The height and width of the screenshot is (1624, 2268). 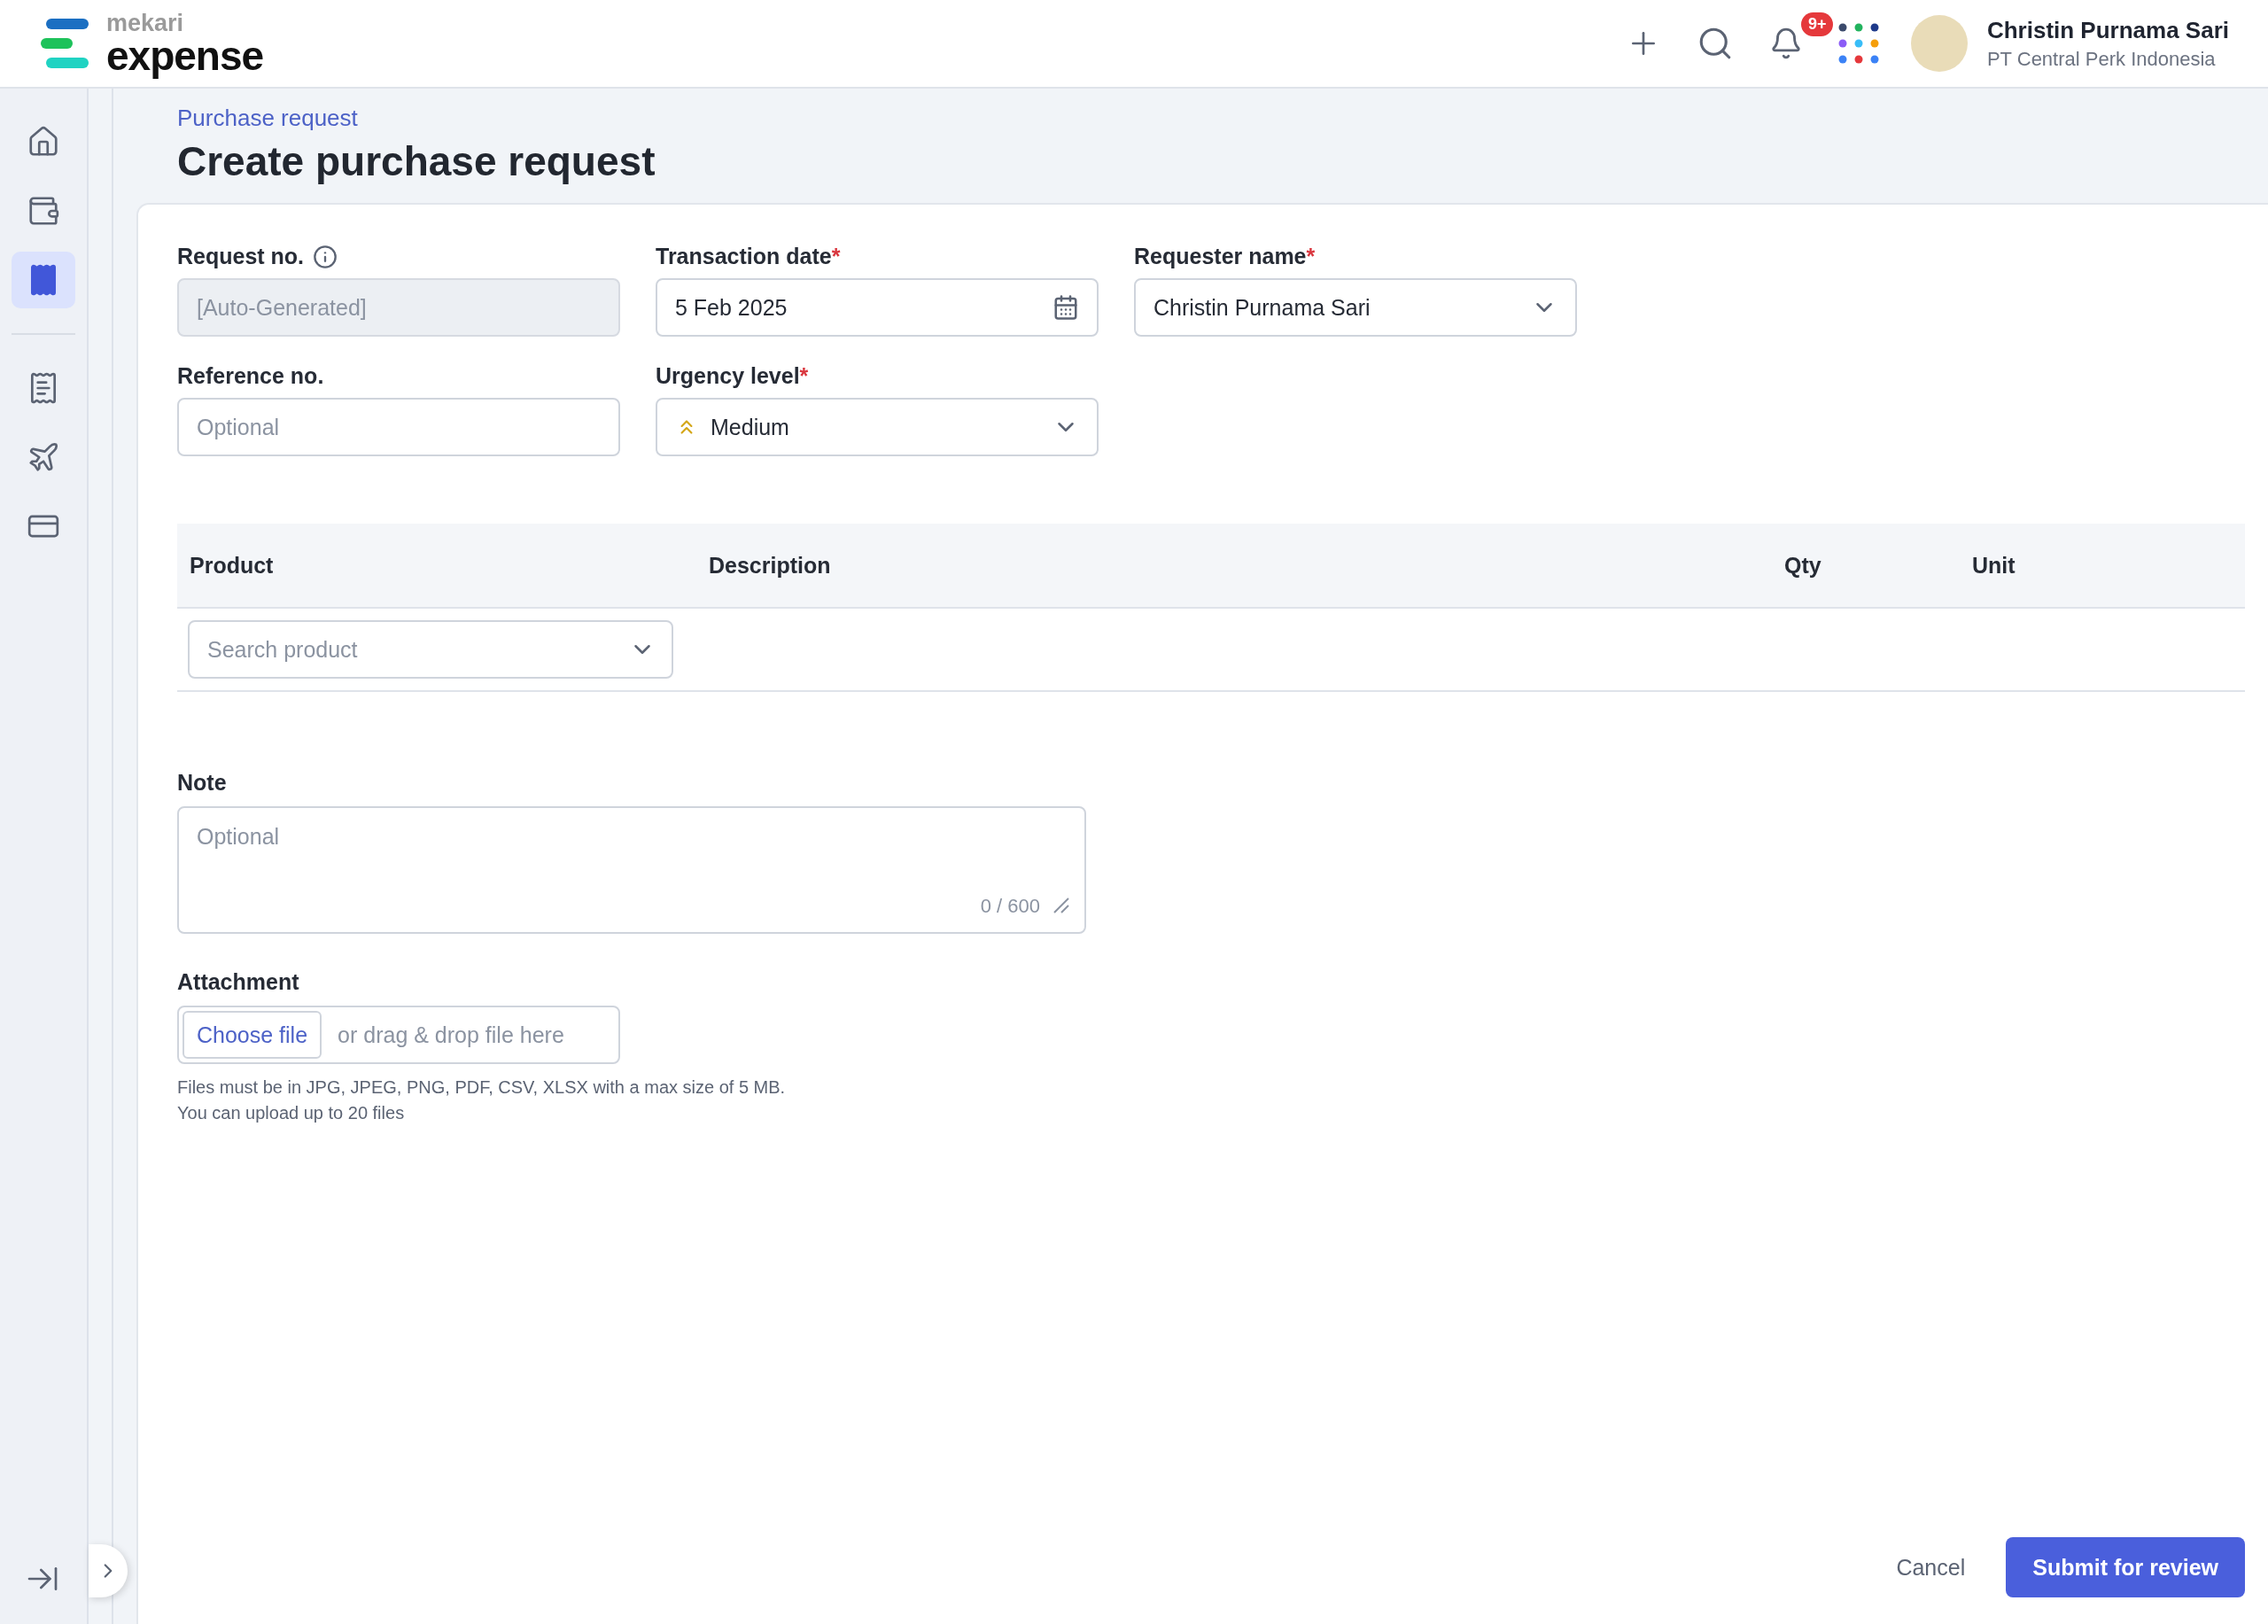 I want to click on product-select: Search product, so click(x=430, y=649).